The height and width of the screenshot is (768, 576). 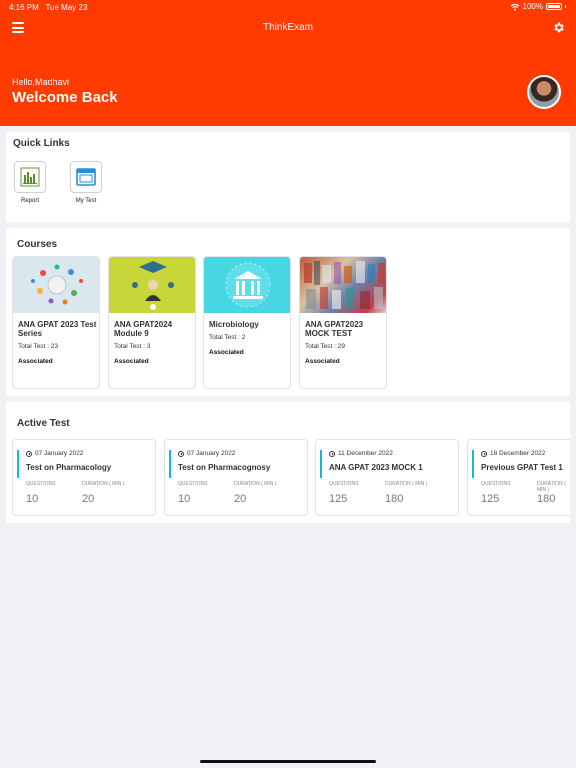 I want to click on institution-building-icon, so click(x=248, y=285).